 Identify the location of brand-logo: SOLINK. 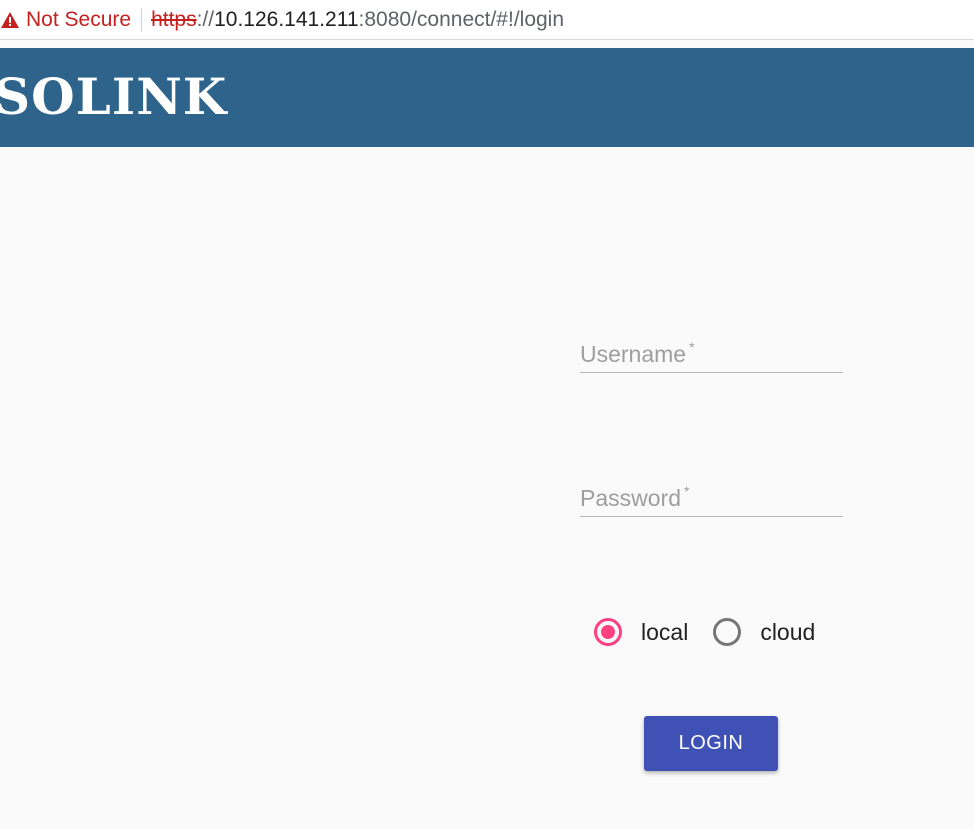
(114, 96).